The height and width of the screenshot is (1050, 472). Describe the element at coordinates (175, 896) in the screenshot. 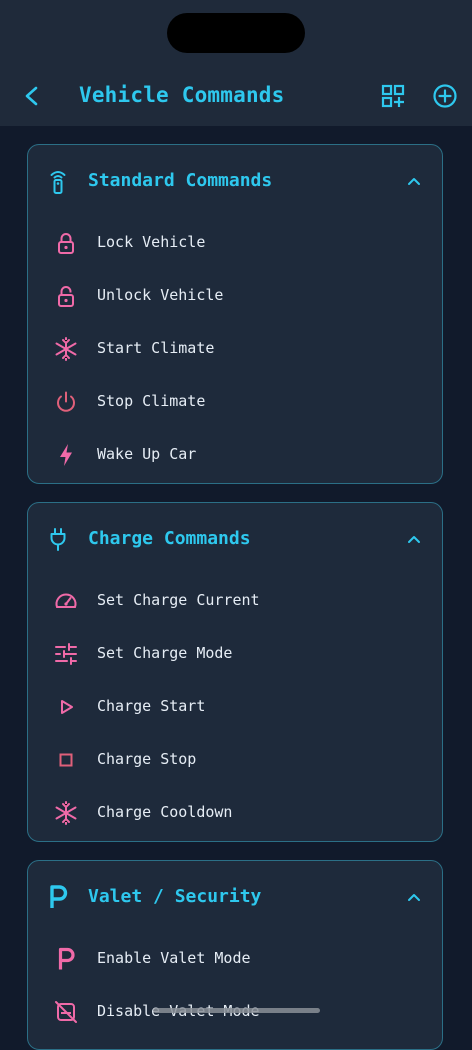

I see `section-title: Valet / Security` at that location.